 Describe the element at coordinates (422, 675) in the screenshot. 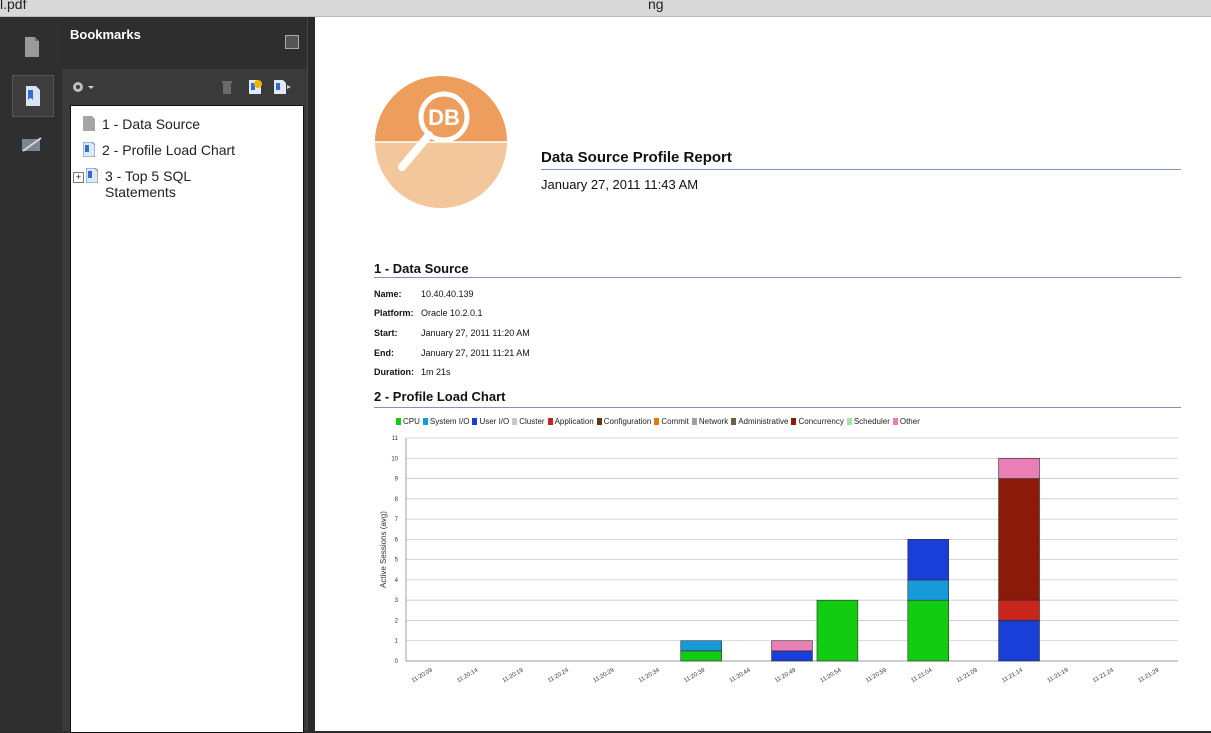

I see `x-tick-label: 11:20:09` at that location.